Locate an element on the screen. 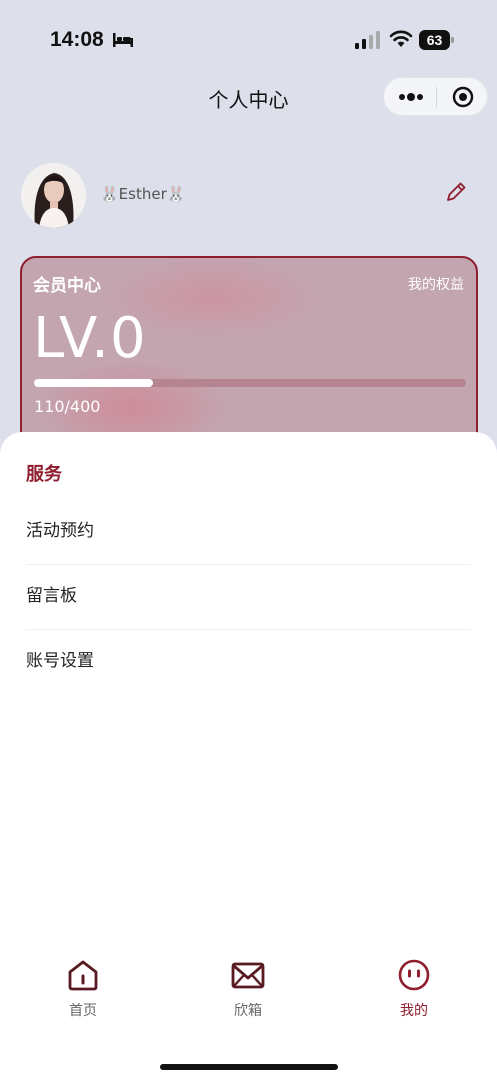 The width and height of the screenshot is (497, 1080). edit-pencil-icon is located at coordinates (456, 192).